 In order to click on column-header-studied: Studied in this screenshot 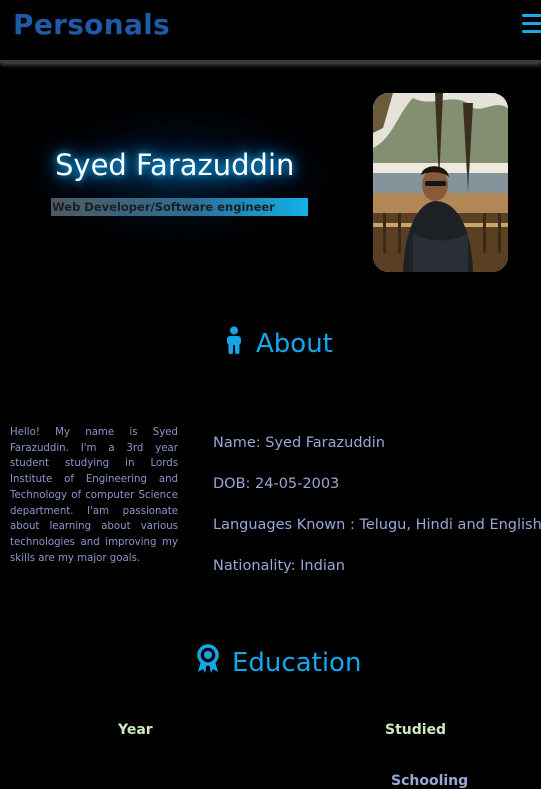, I will do `click(416, 730)`.